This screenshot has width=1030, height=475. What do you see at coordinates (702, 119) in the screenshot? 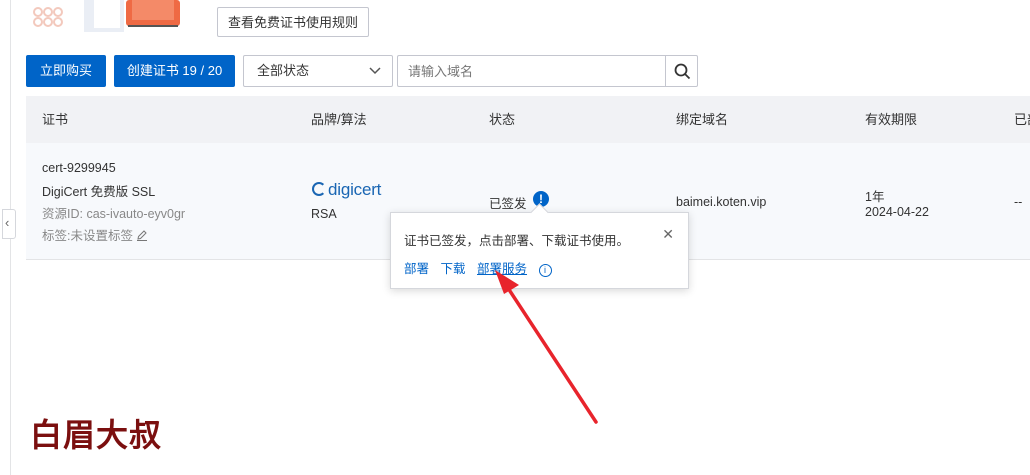
I see `column-header-domain: 绑定域名` at bounding box center [702, 119].